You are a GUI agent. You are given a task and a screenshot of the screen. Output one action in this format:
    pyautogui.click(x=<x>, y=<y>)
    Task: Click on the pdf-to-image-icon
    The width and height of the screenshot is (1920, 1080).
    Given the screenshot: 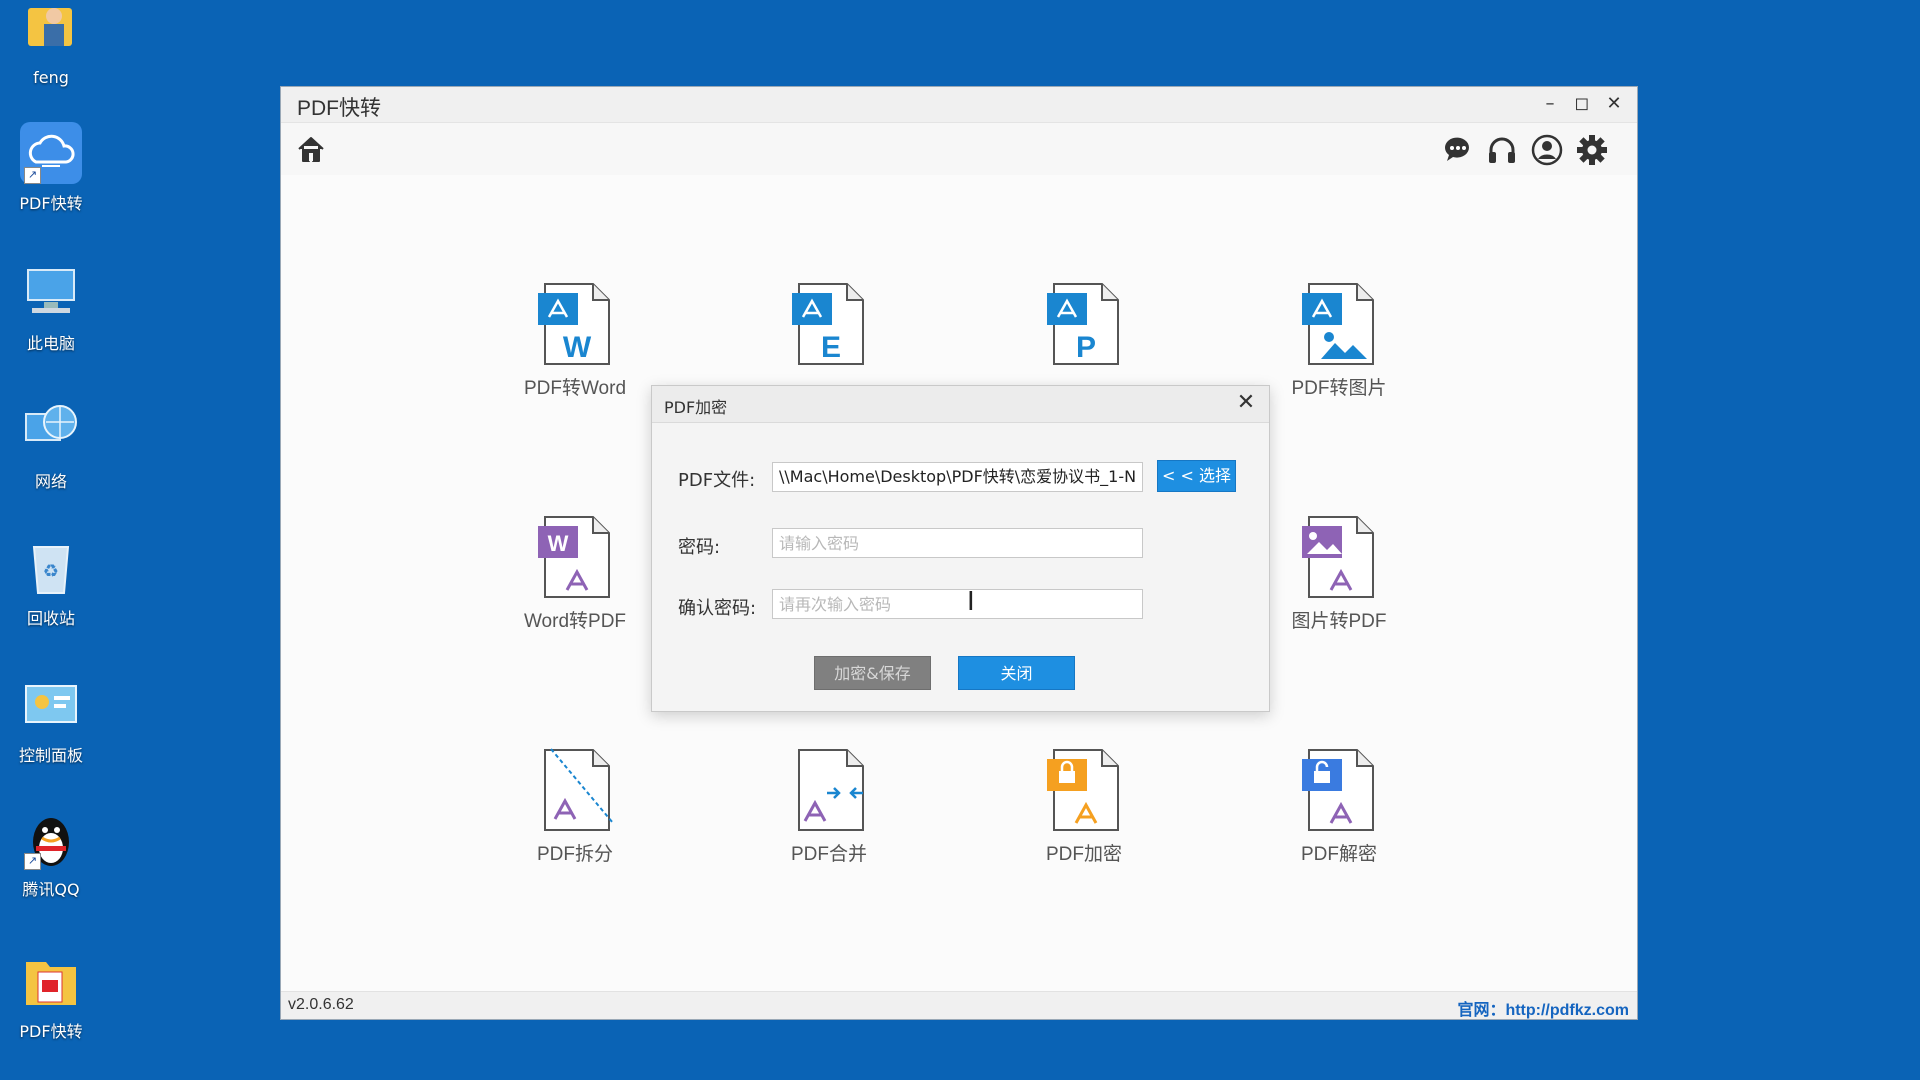 What is the action you would take?
    pyautogui.click(x=1338, y=324)
    